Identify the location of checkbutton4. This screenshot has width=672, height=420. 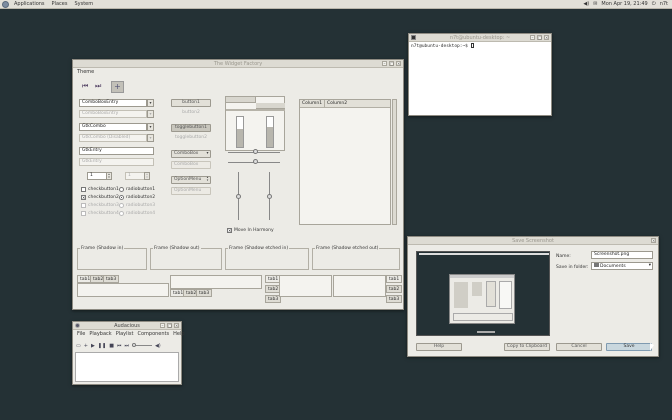
(83, 213).